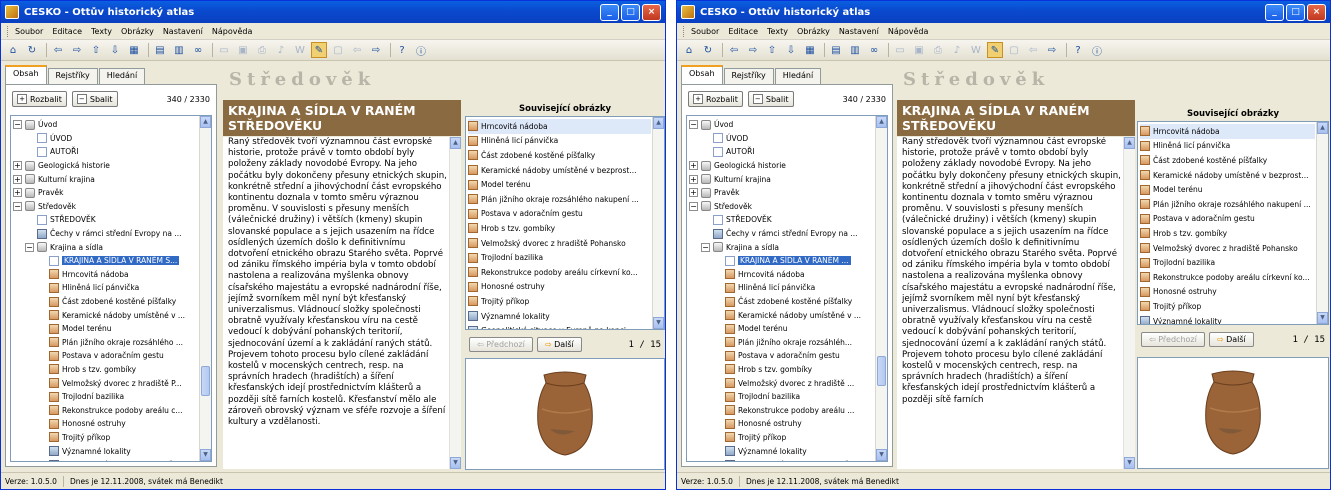 The width and height of the screenshot is (1331, 490). I want to click on article-scrollbar: ▲ ▼, so click(455, 303).